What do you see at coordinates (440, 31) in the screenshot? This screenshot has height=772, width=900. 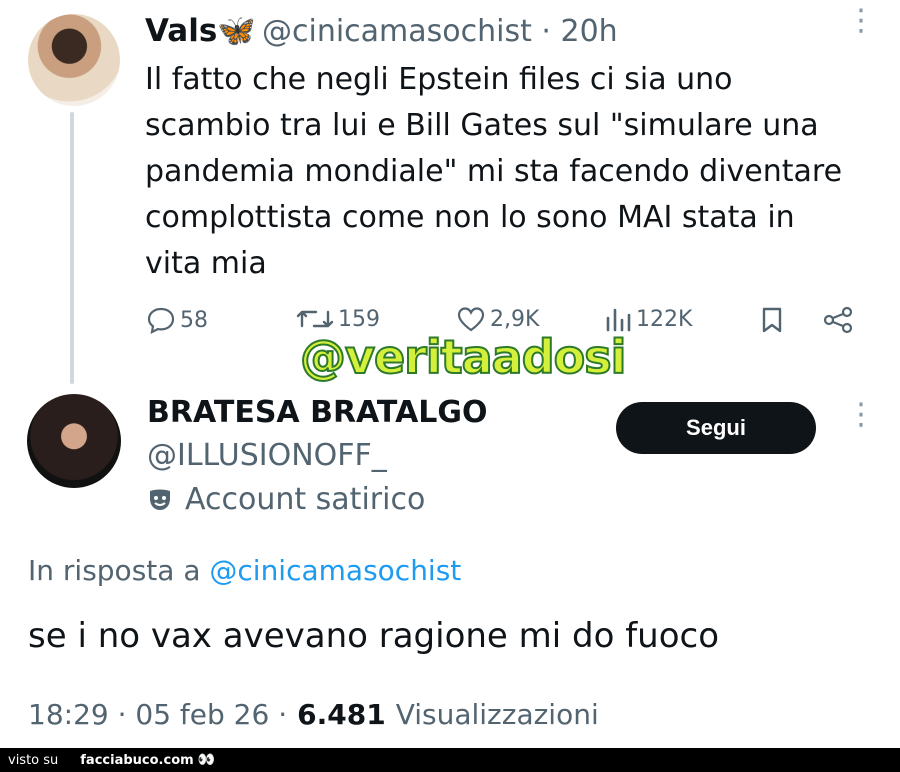 I see `tweet-handle-time: @cinicamasochist · 20h` at bounding box center [440, 31].